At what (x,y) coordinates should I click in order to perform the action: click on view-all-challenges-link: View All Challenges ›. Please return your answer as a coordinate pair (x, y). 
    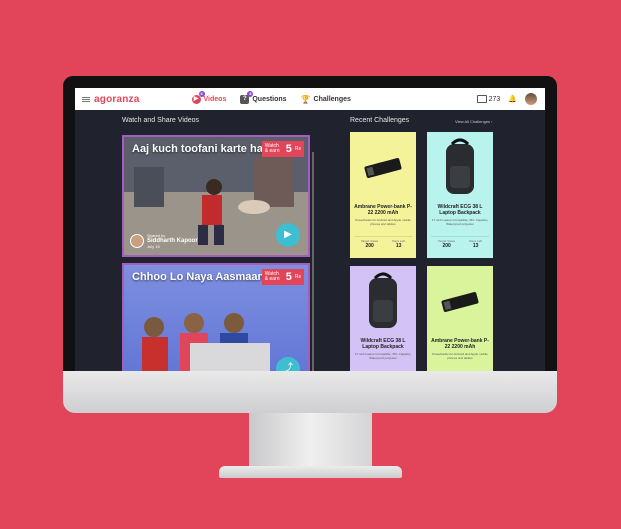
    Looking at the image, I should click on (474, 121).